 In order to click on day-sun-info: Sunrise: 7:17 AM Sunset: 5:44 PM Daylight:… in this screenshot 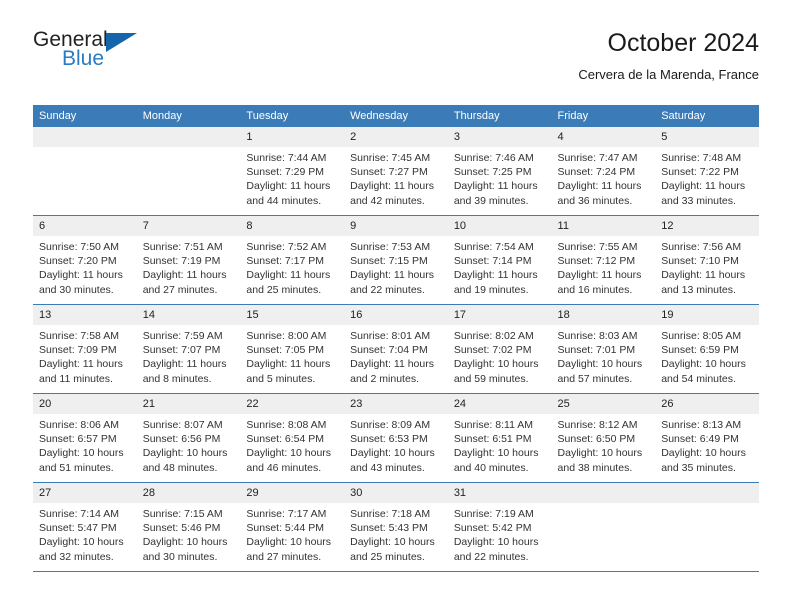, I will do `click(292, 533)`.